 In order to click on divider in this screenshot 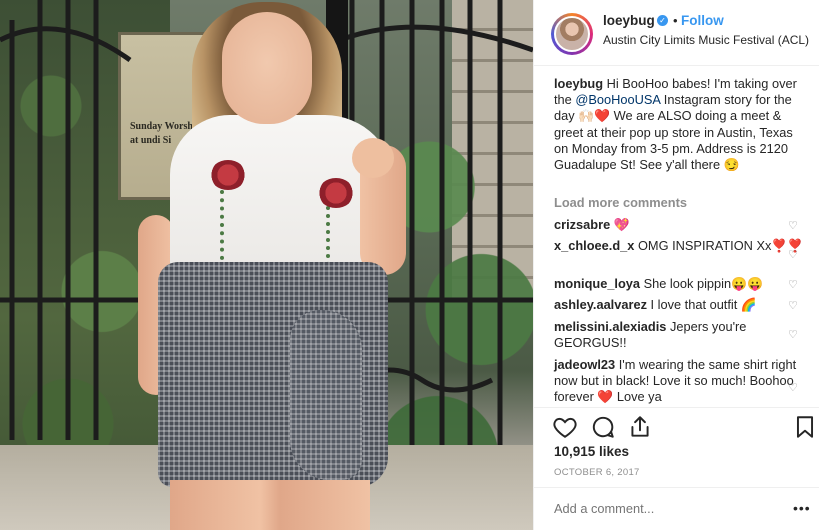, I will do `click(676, 487)`.